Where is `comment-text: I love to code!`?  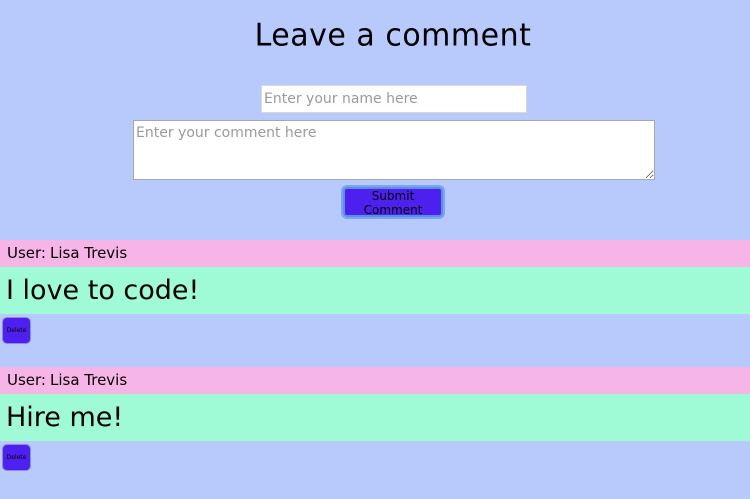 comment-text: I love to code! is located at coordinates (375, 290).